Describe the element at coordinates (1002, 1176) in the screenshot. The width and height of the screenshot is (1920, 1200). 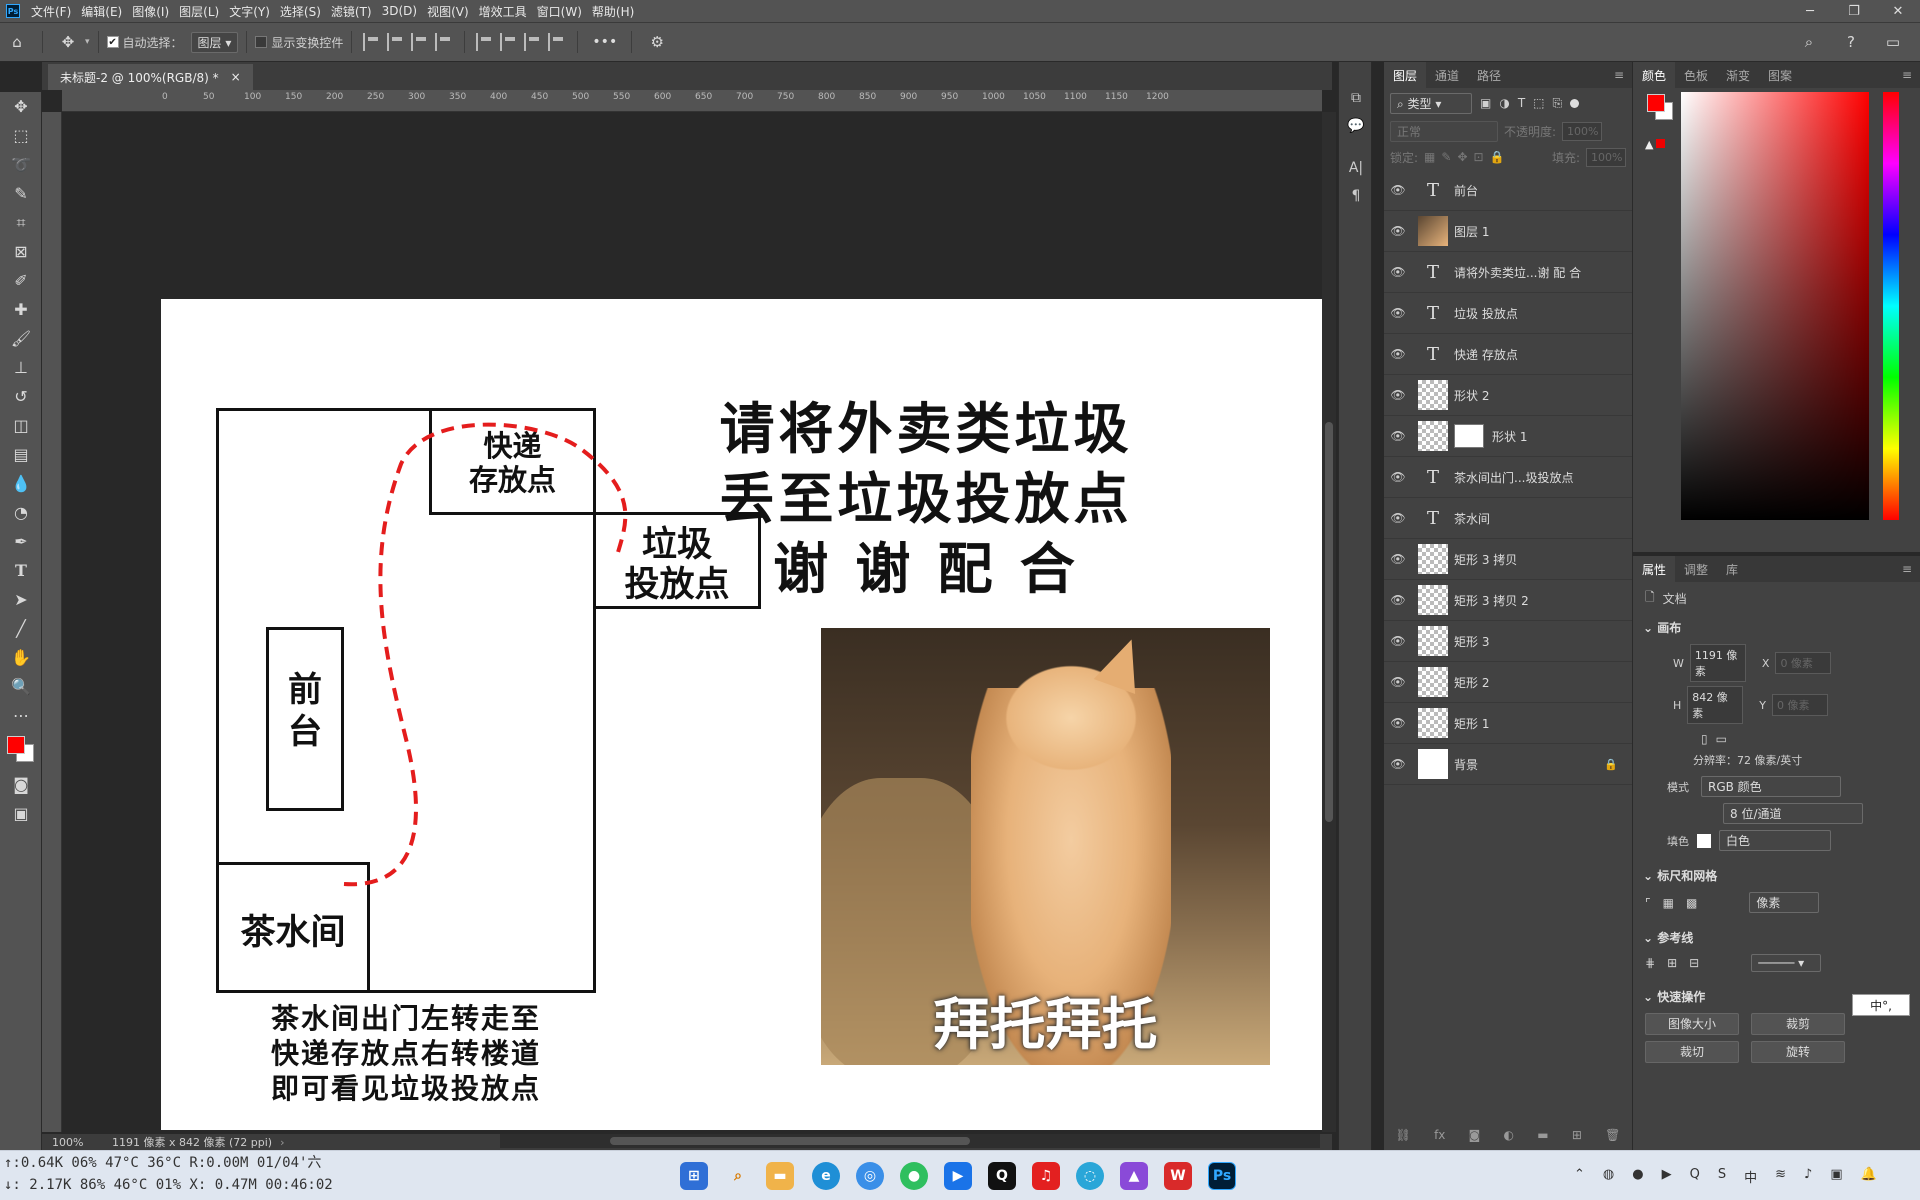
I see `qq-icon: Q` at that location.